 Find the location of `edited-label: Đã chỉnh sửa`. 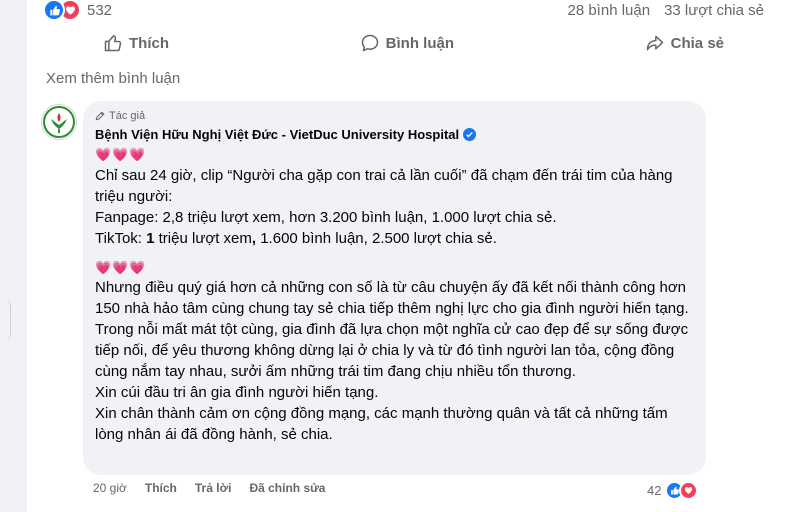

edited-label: Đã chỉnh sửa is located at coordinates (287, 488).